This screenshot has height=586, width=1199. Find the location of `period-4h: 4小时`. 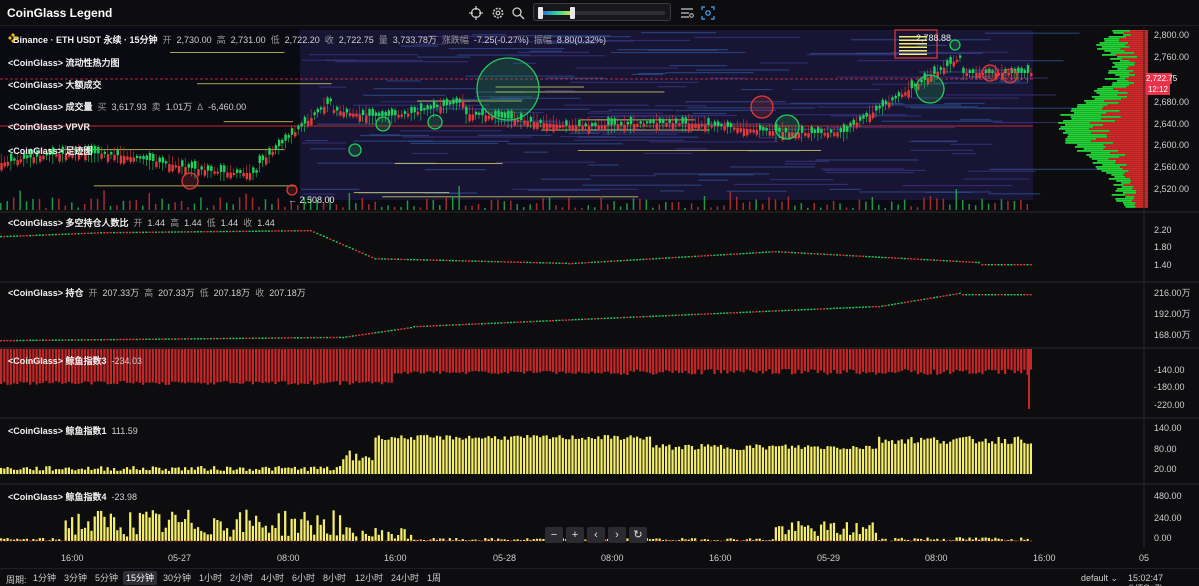

period-4h: 4小时 is located at coordinates (272, 578).